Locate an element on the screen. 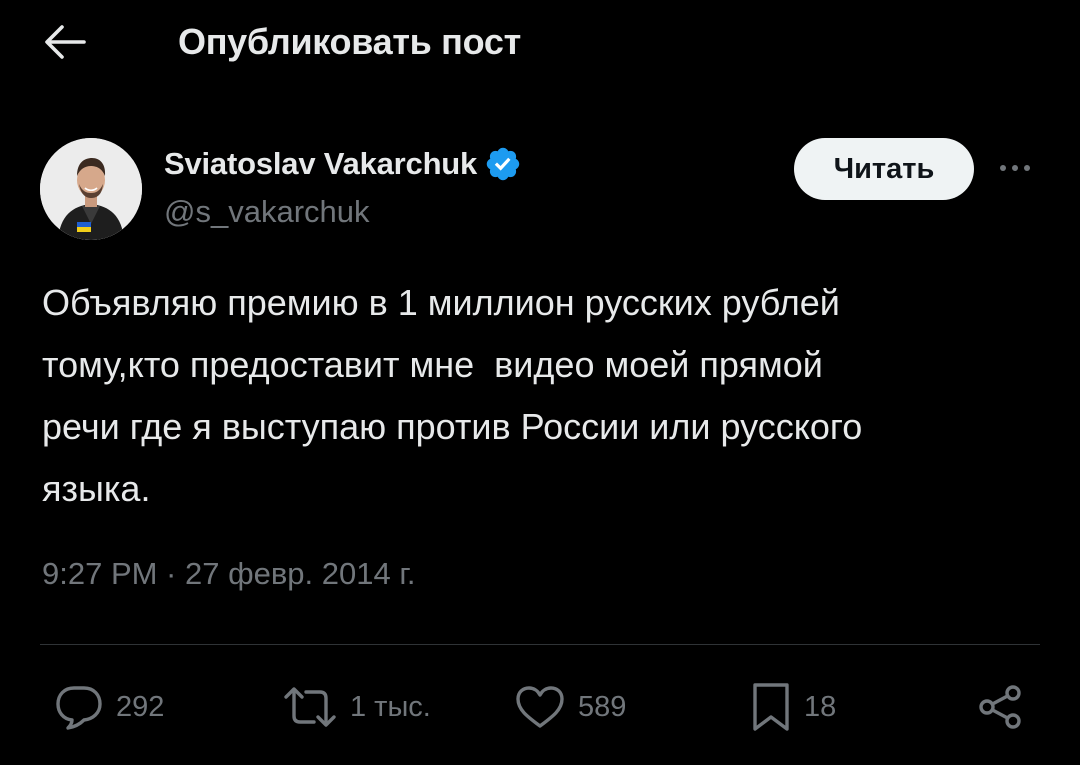 Image resolution: width=1080 pixels, height=765 pixels. reply-count: 292 is located at coordinates (140, 706).